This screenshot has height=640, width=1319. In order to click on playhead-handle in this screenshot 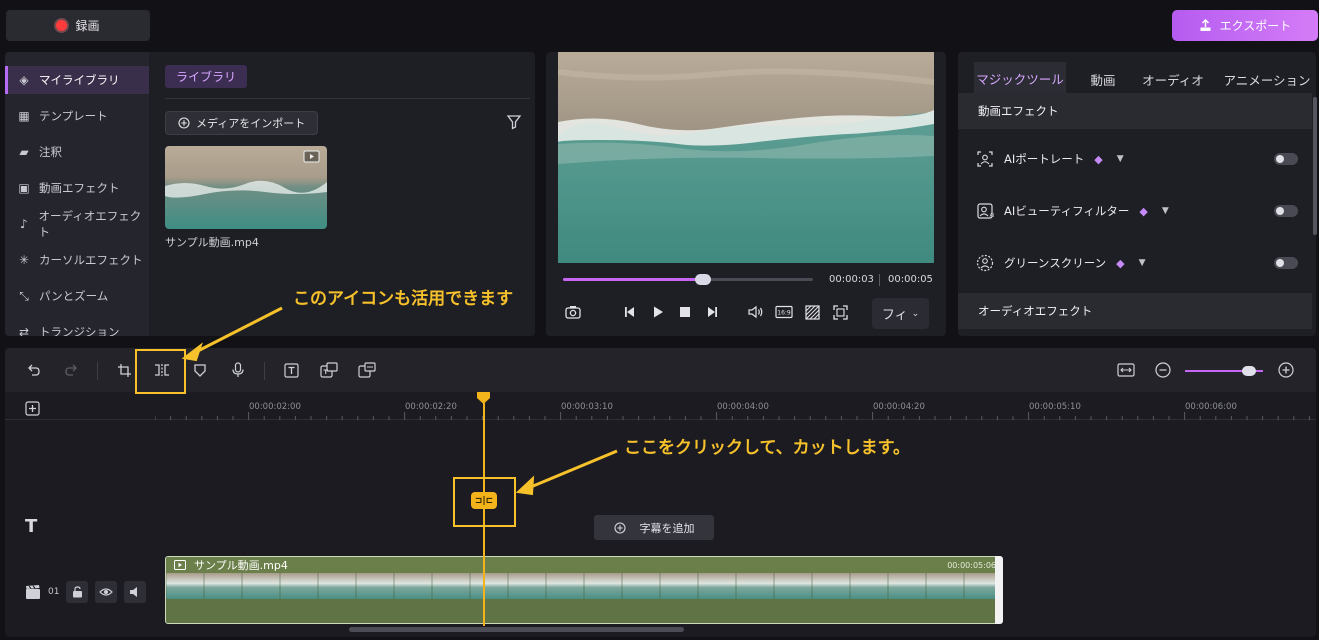, I will do `click(483, 398)`.